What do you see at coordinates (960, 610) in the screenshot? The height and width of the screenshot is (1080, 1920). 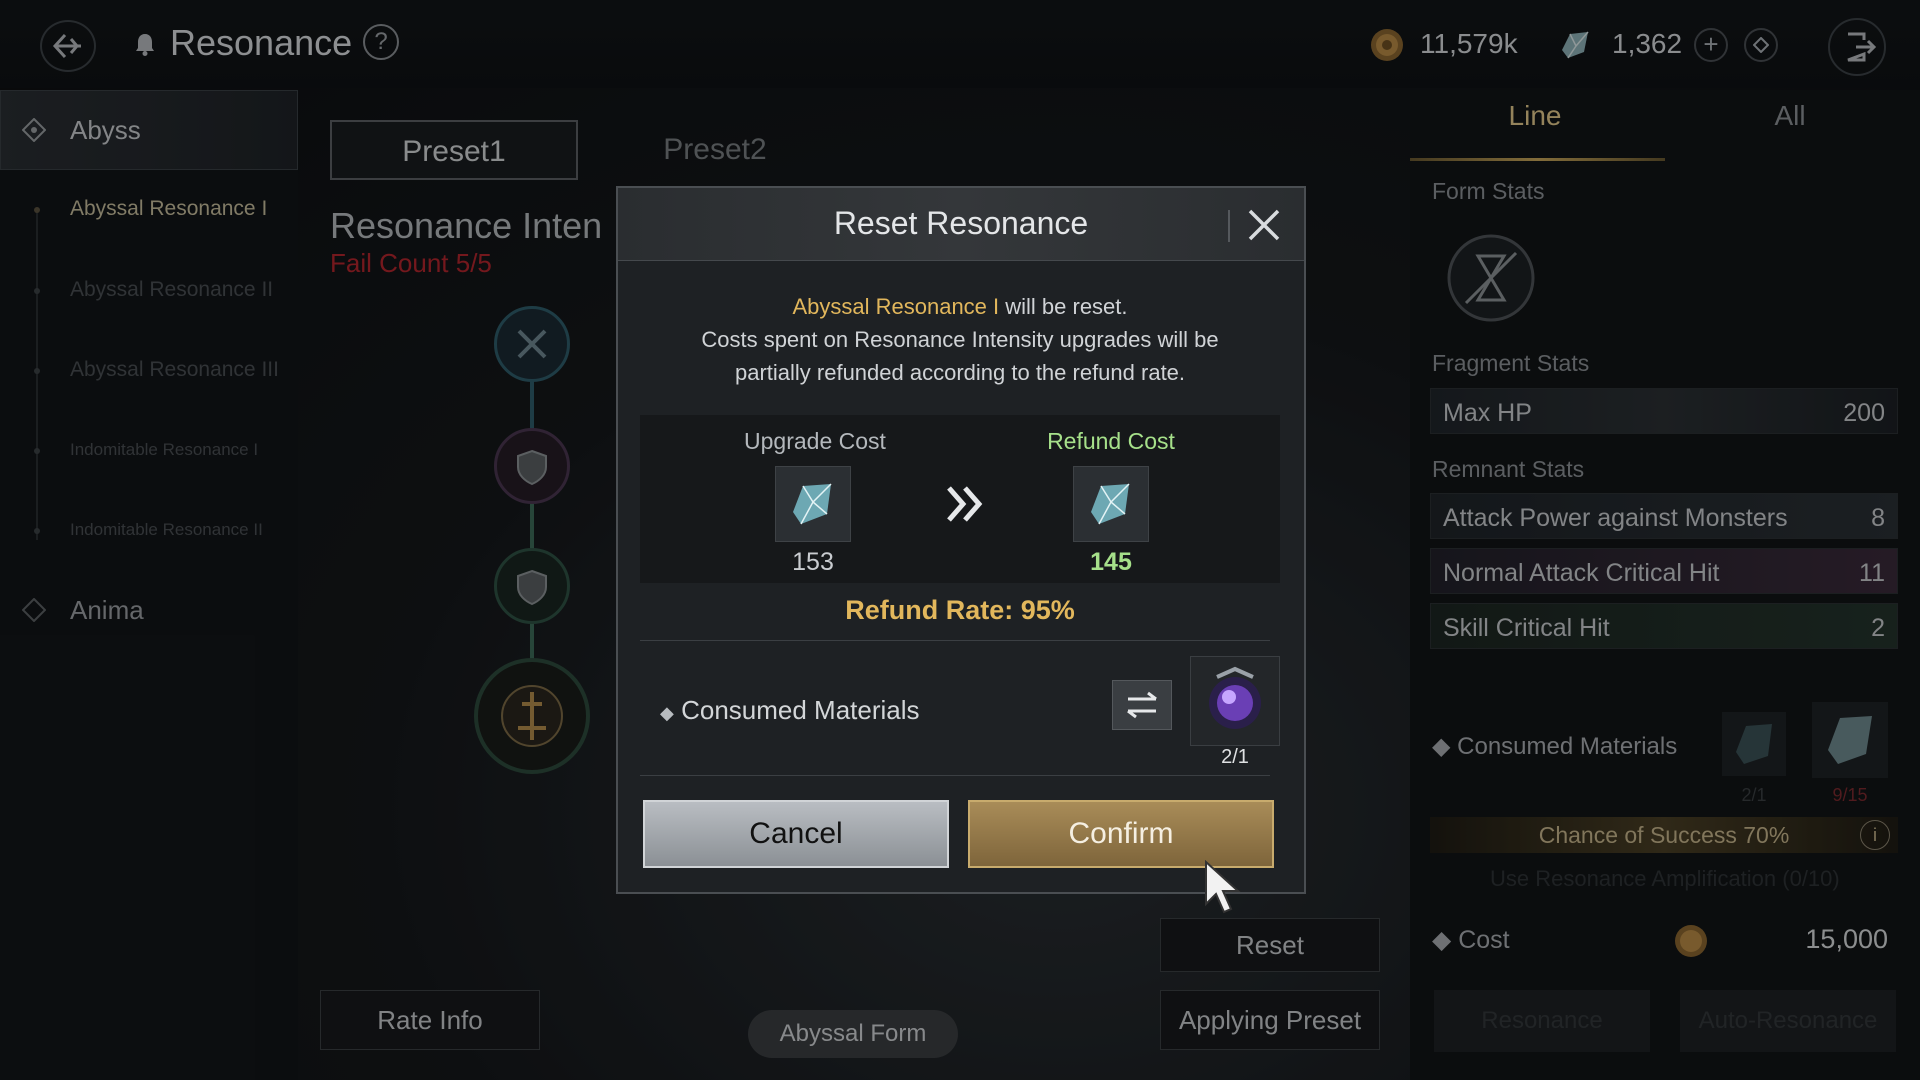 I see `refund-rate: Refund Rate: 95%` at bounding box center [960, 610].